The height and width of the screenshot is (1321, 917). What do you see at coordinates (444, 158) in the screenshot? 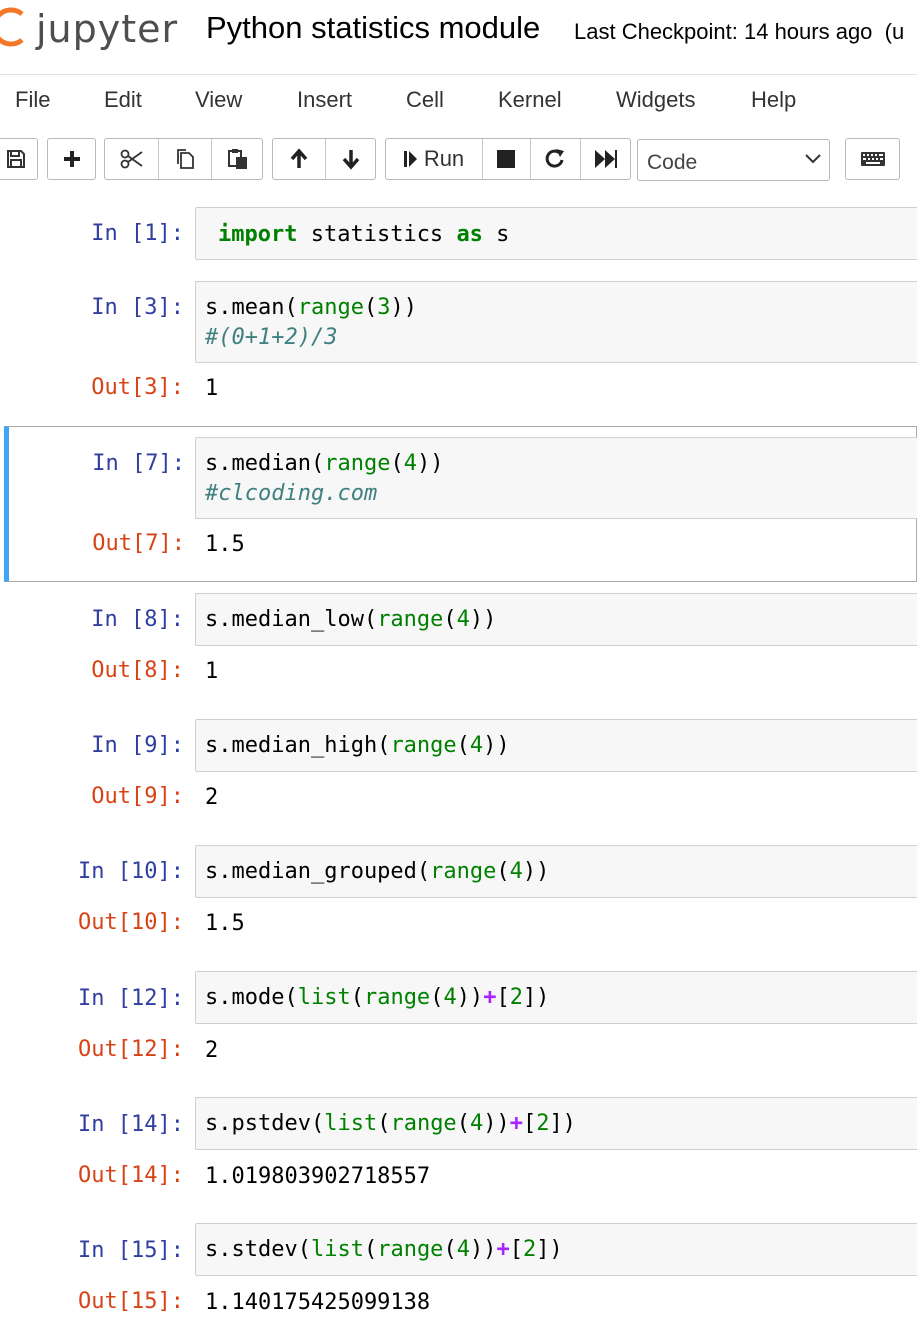
I see `run-label: Run` at bounding box center [444, 158].